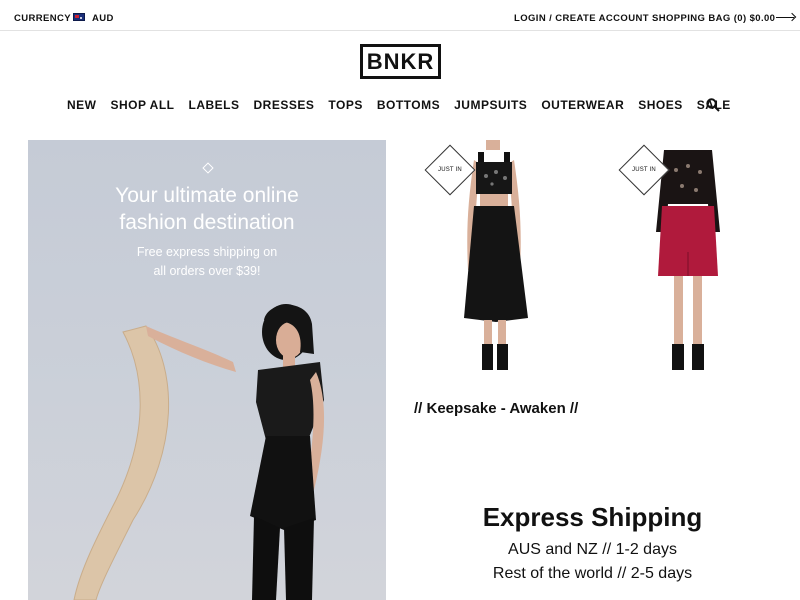 The width and height of the screenshot is (800, 600). I want to click on nav-item-shop-all: SHOP ALL, so click(143, 105).